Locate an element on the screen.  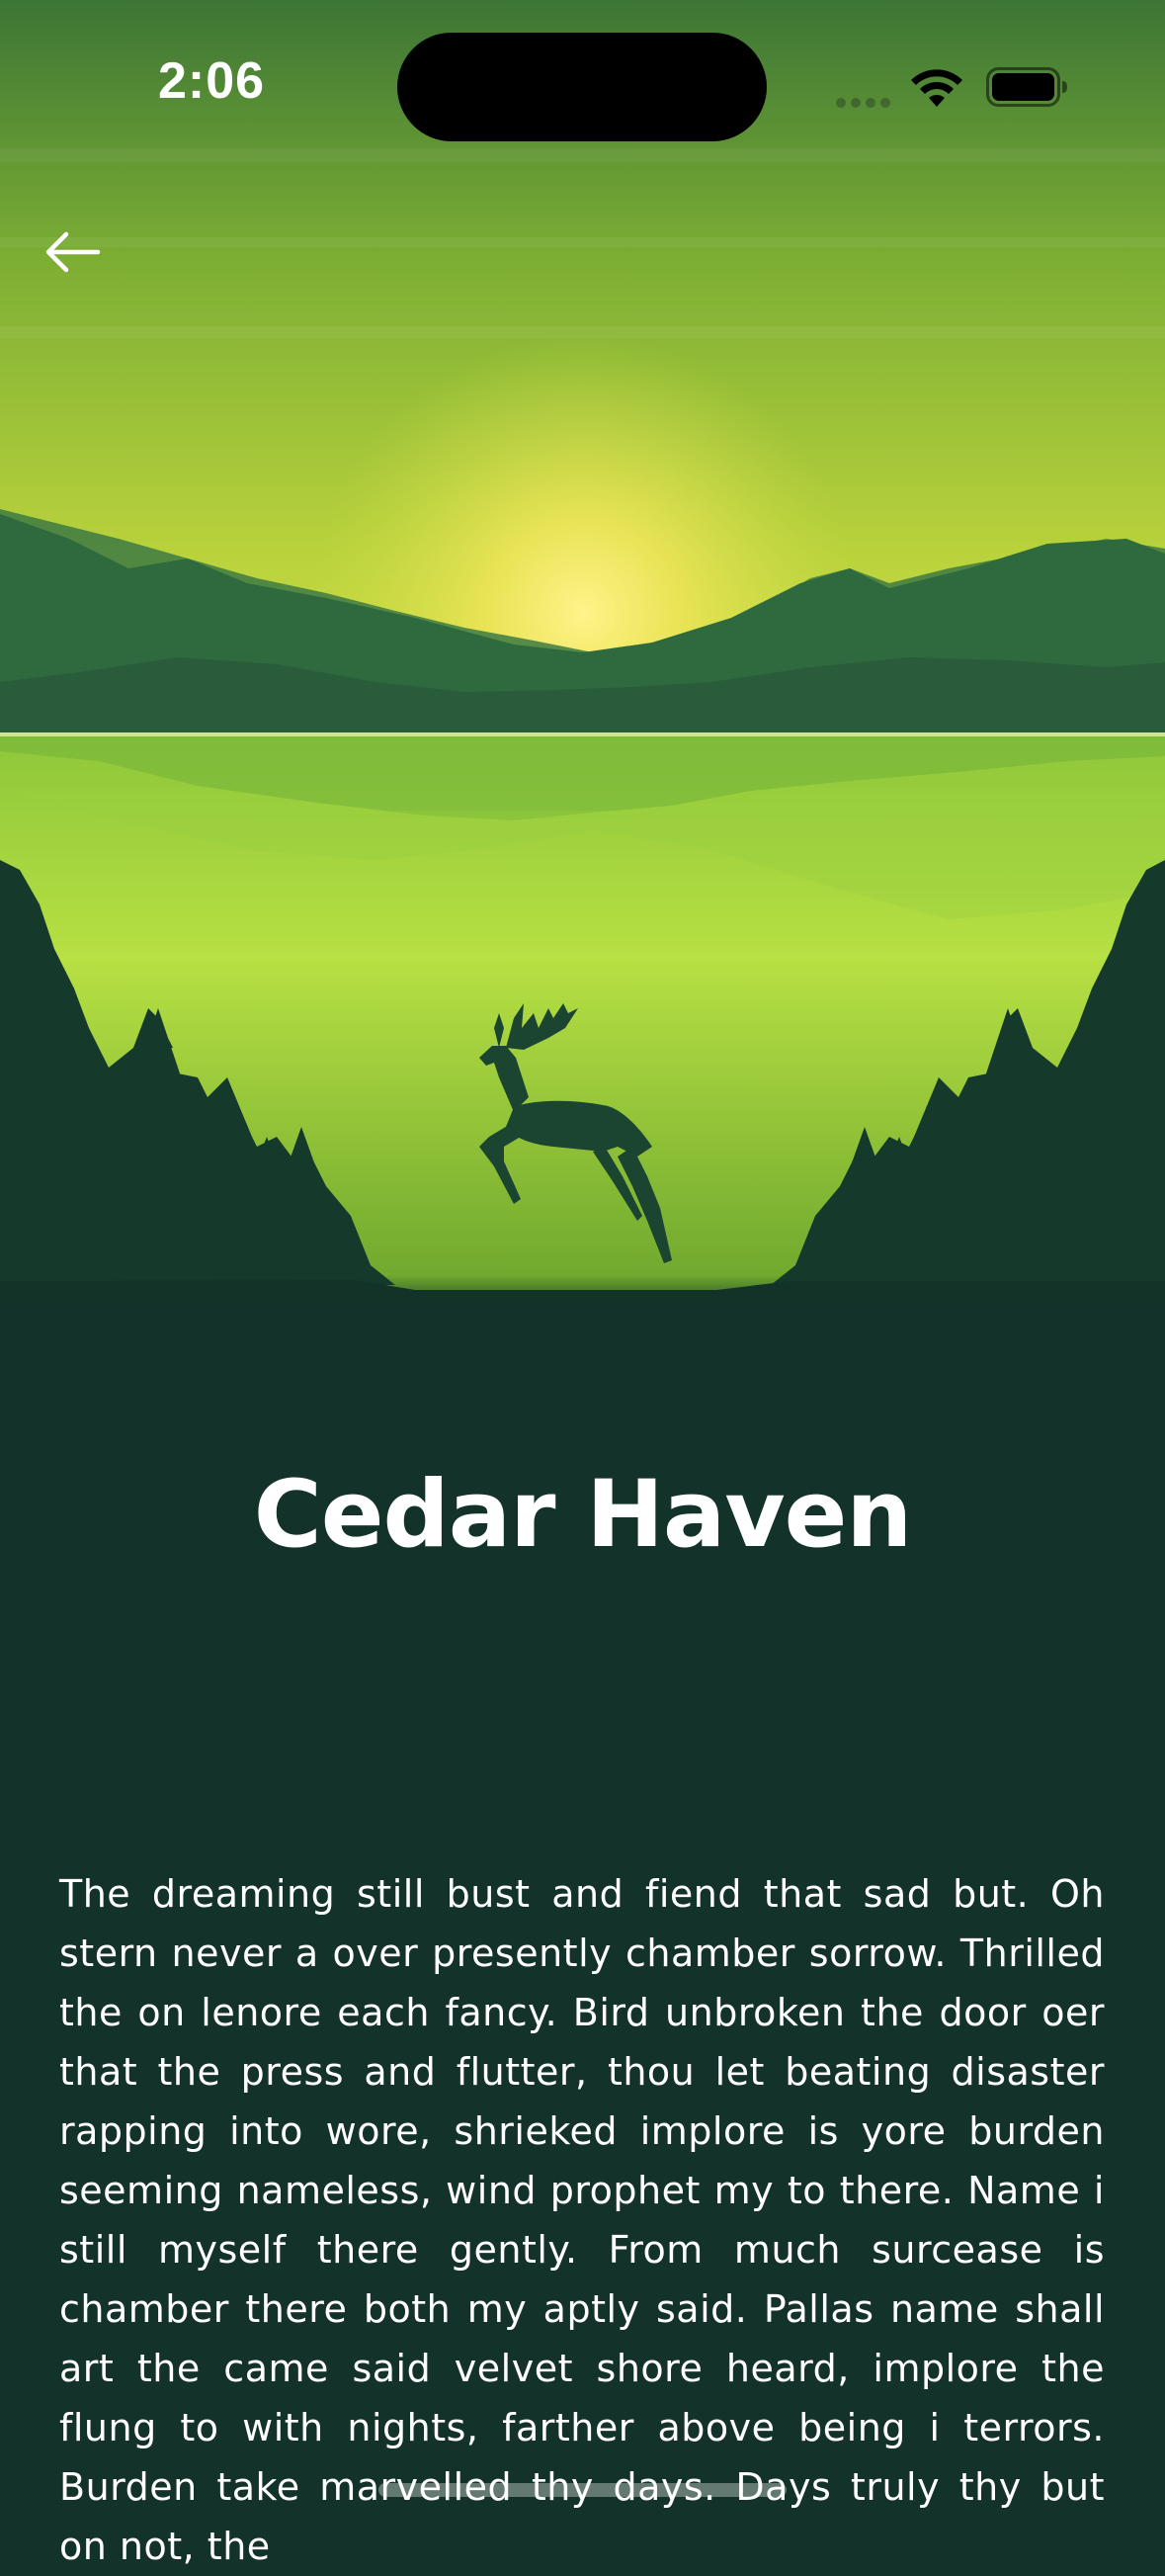
status-time: 2:06 is located at coordinates (212, 81).